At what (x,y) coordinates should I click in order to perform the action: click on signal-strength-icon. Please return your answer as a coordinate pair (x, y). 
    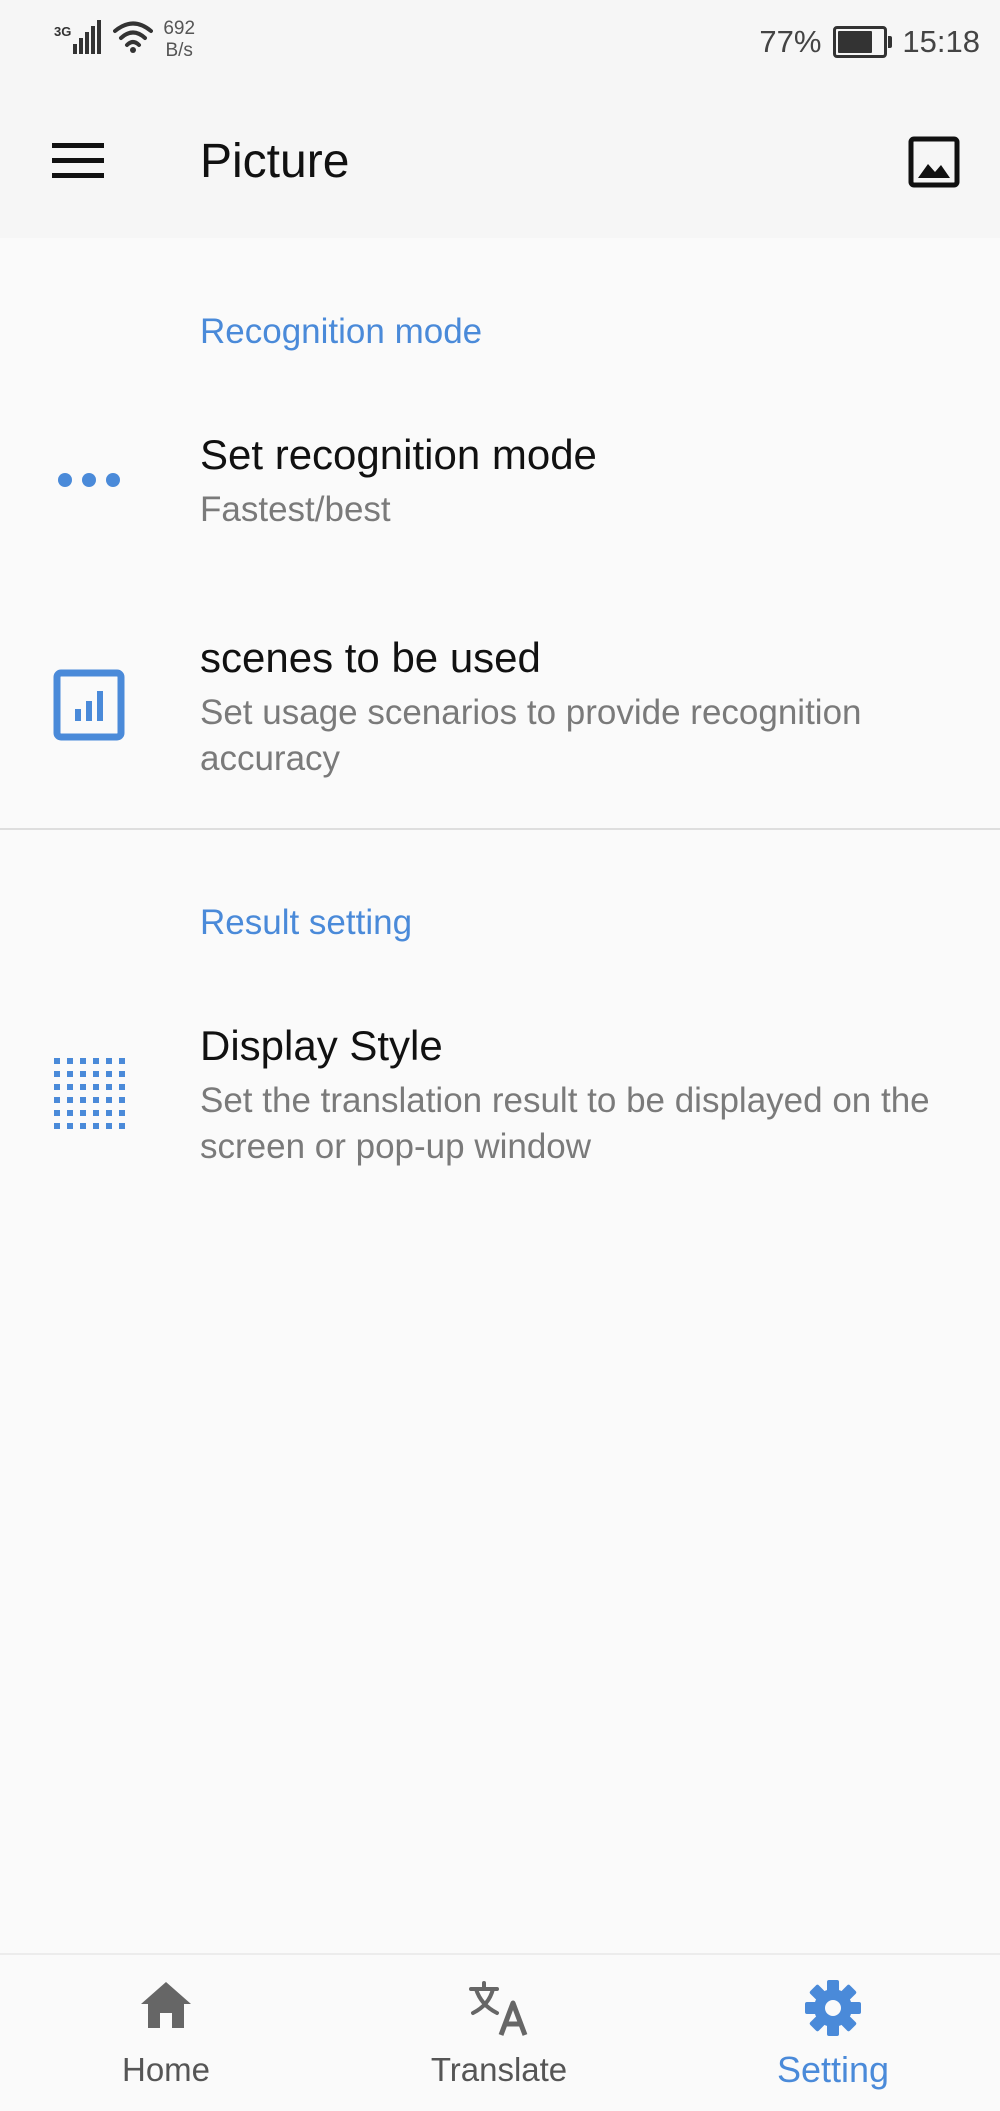
    Looking at the image, I should click on (88, 36).